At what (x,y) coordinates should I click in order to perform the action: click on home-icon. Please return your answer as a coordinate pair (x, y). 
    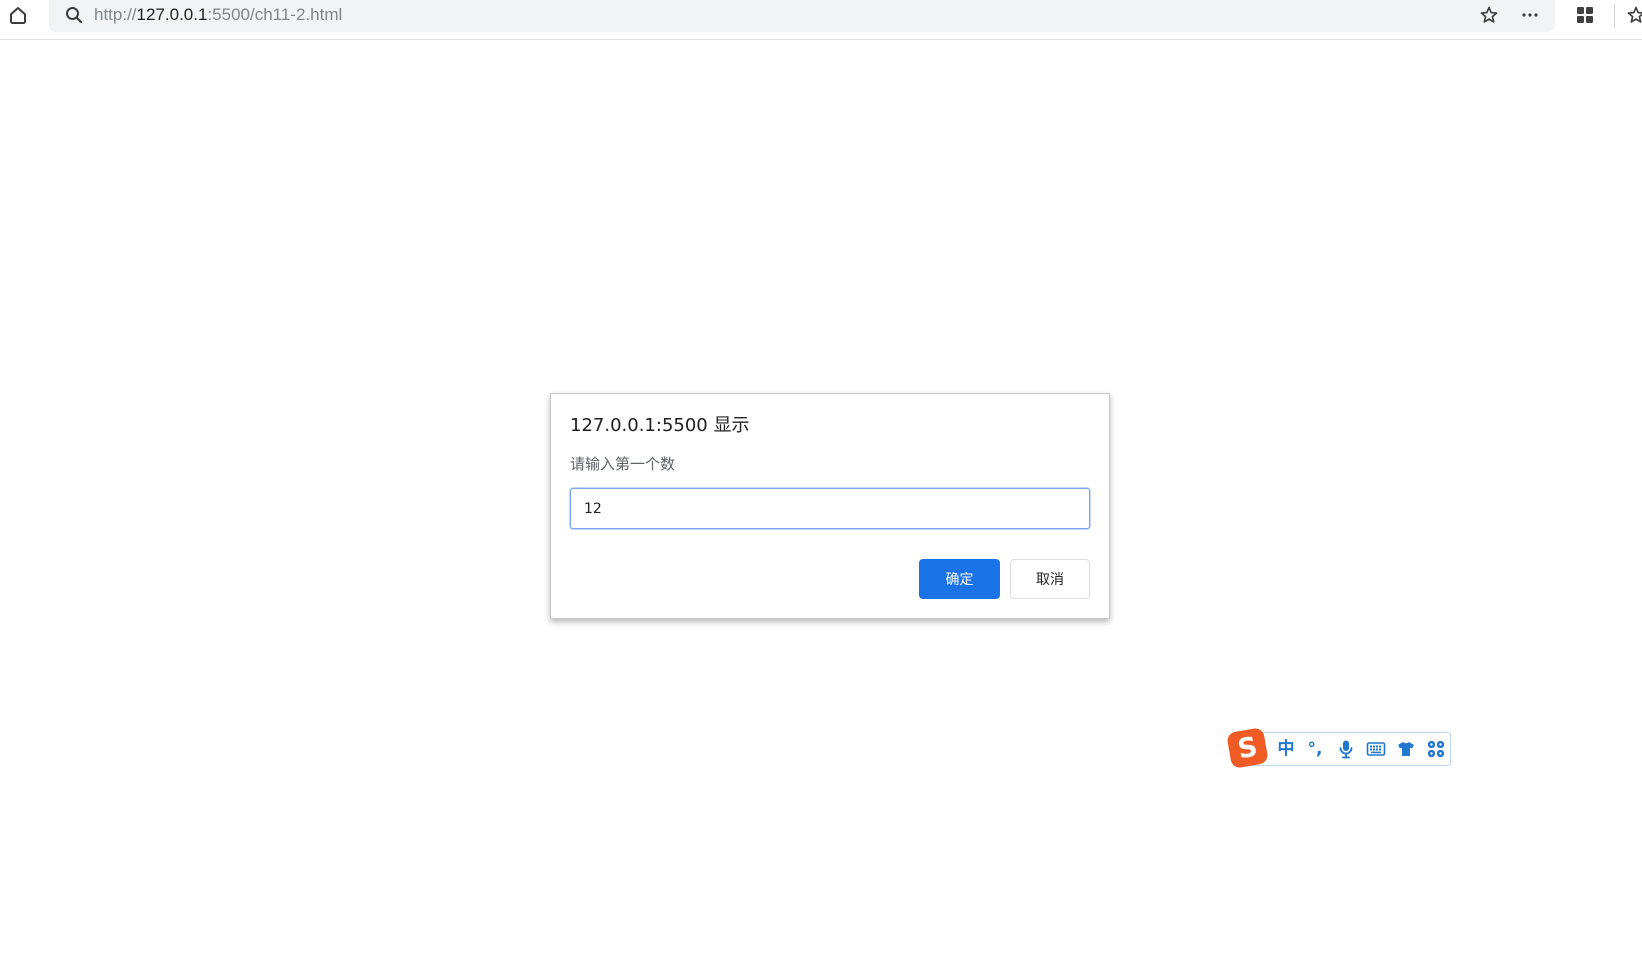
    Looking at the image, I should click on (18, 15).